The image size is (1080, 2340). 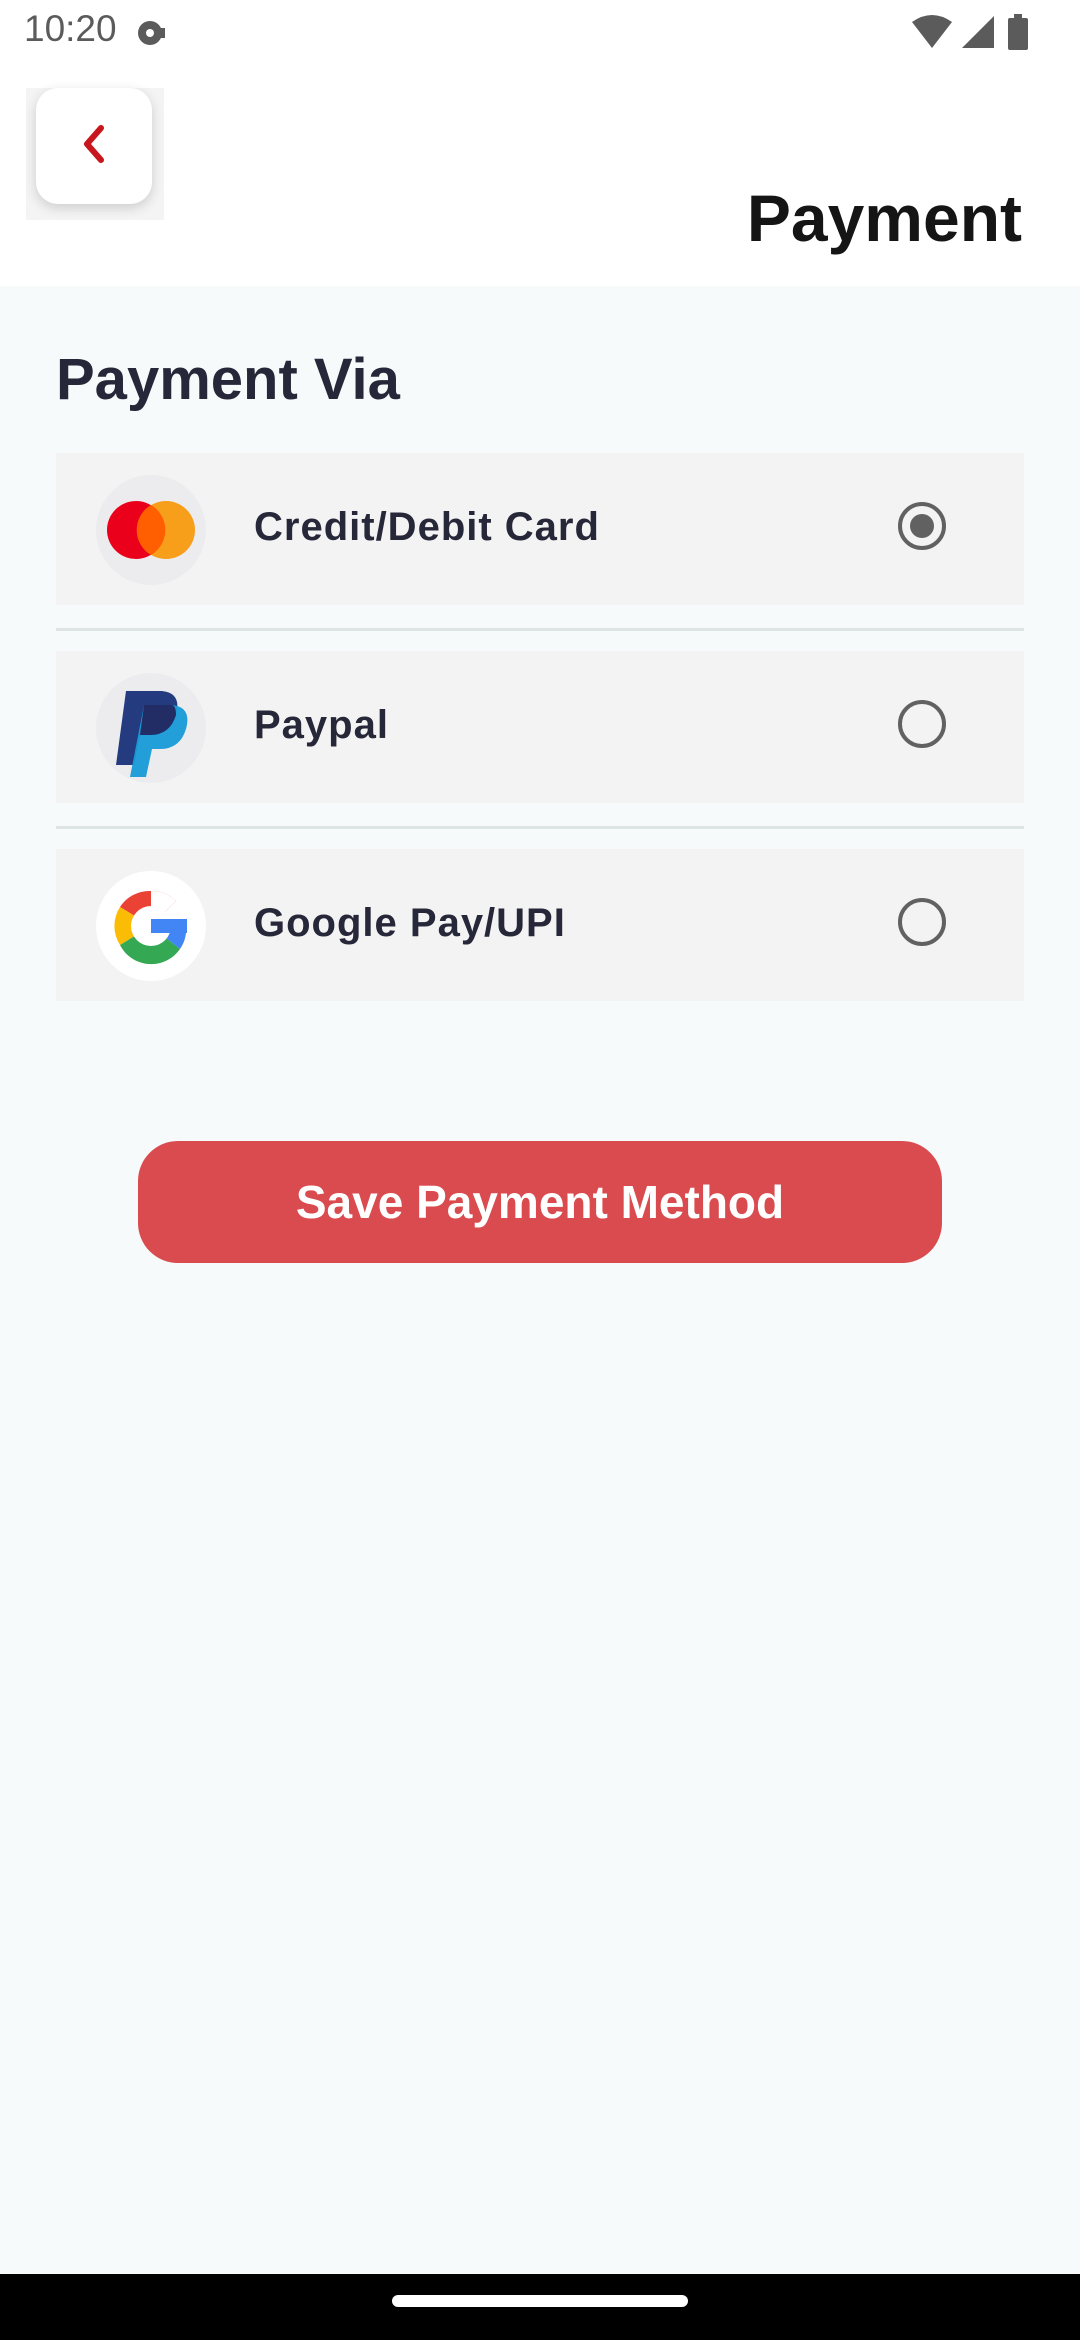 What do you see at coordinates (540, 34) in the screenshot?
I see `status-bar: 10:20` at bounding box center [540, 34].